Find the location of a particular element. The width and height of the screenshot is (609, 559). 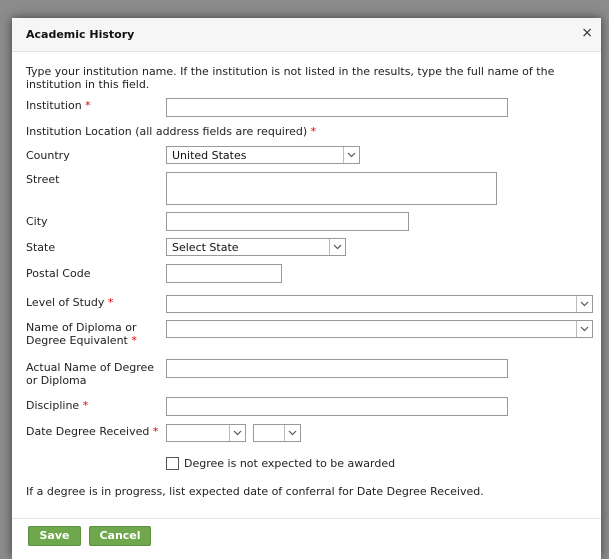

not-expected-checkbox is located at coordinates (172, 463).